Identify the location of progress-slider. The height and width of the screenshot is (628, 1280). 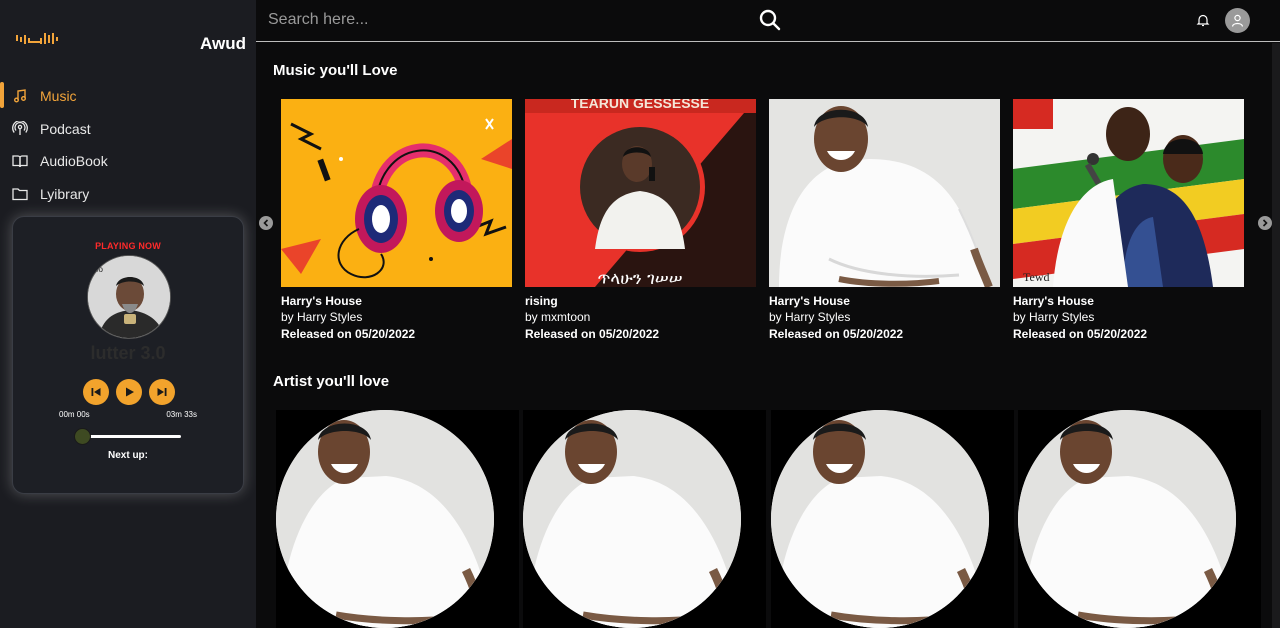
(127, 436).